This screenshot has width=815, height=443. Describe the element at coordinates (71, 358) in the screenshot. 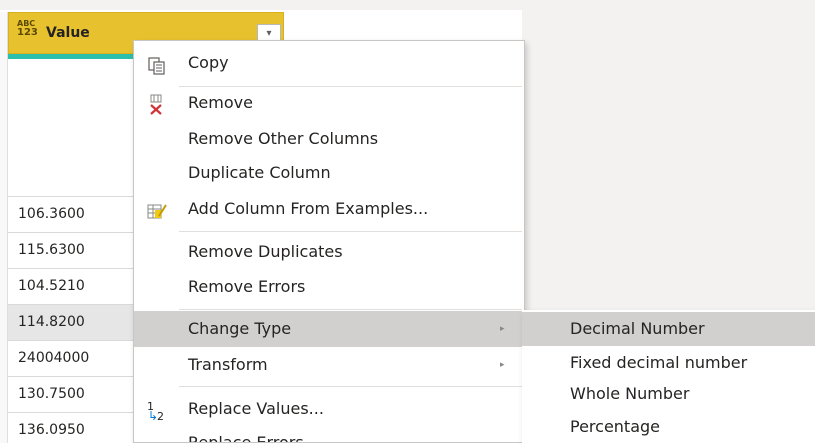

I see `table-row: 24004000` at that location.